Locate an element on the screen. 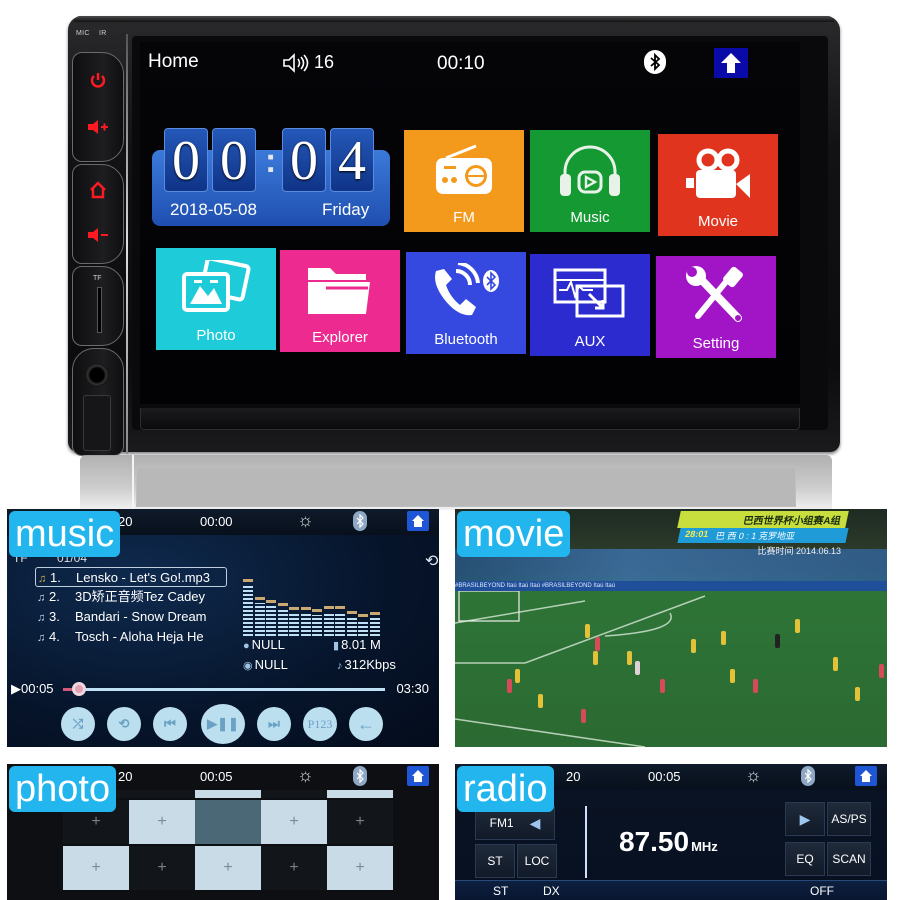 The height and width of the screenshot is (900, 900). volume-up-button is located at coordinates (98, 130).